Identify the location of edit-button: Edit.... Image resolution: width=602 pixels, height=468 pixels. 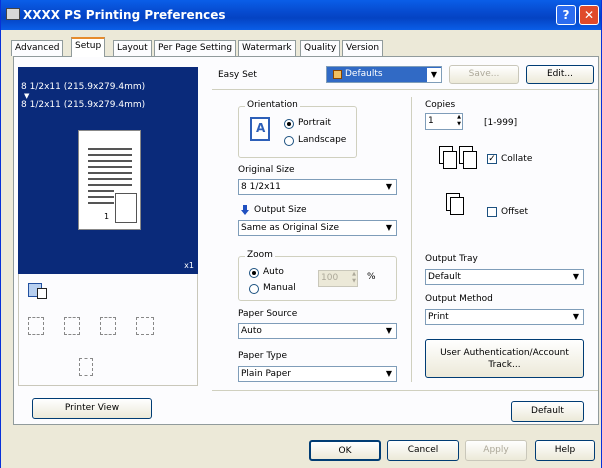
(560, 74).